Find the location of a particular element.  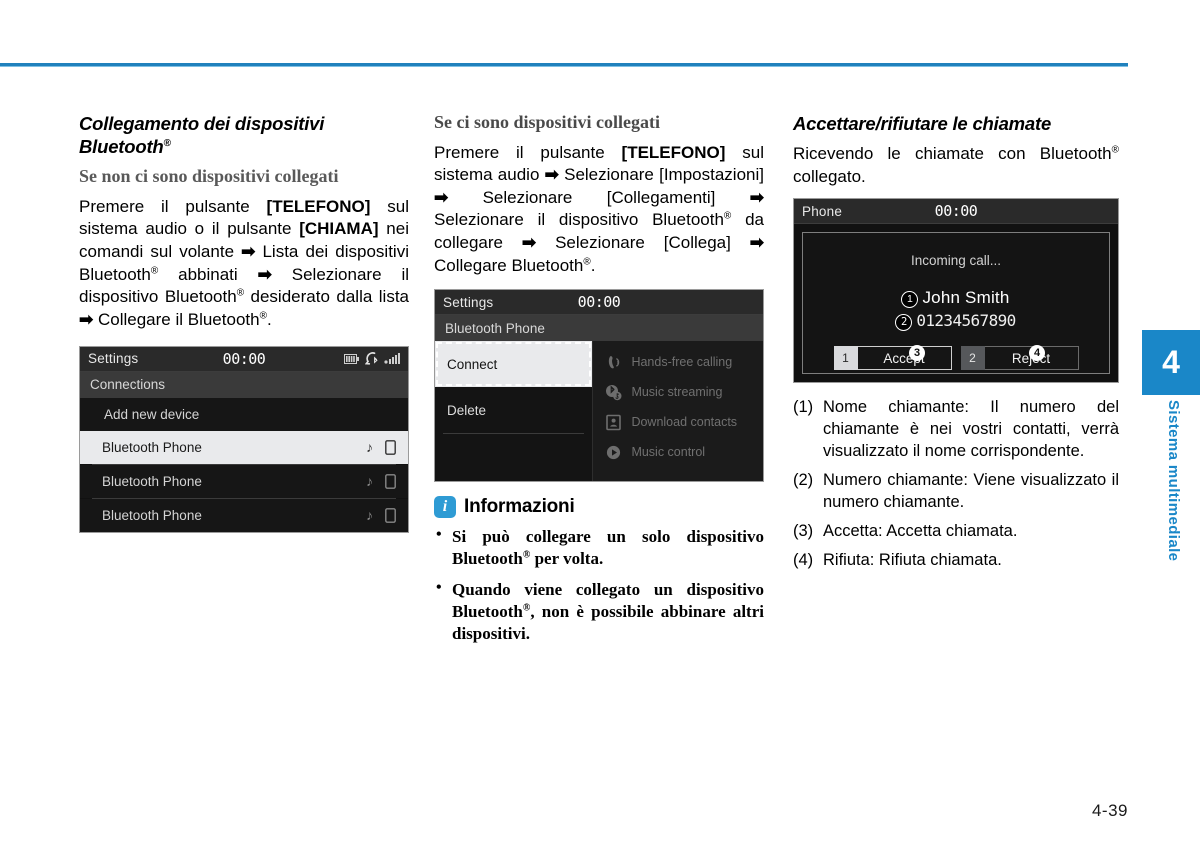

screen2-clock: 00:00 is located at coordinates (599, 302).